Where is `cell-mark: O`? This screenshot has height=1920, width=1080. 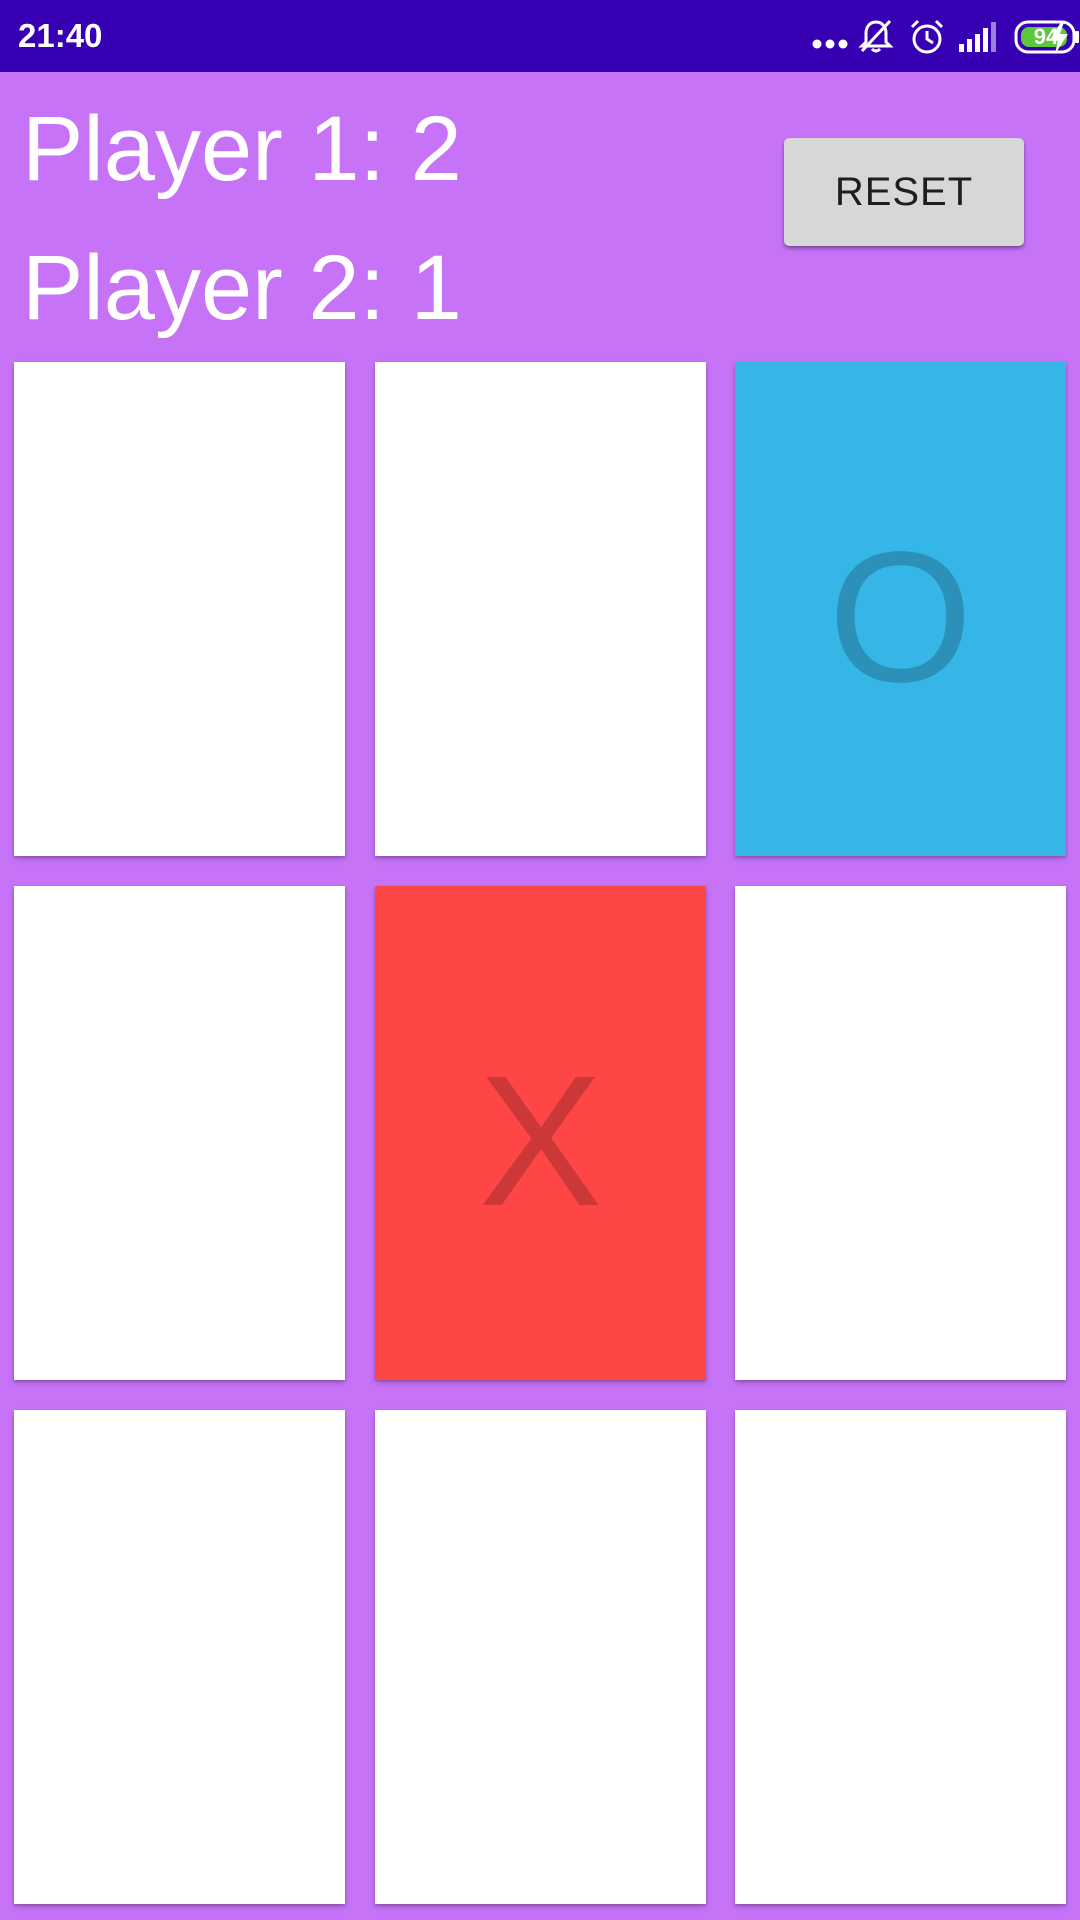
cell-mark: O is located at coordinates (900, 617).